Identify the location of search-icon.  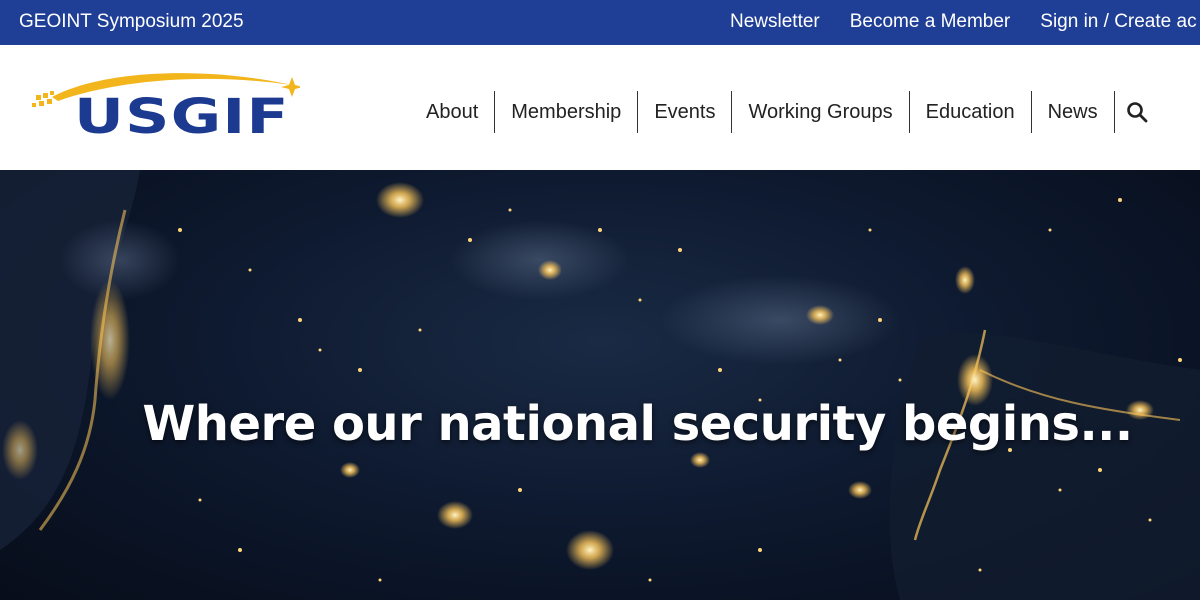
(1136, 112).